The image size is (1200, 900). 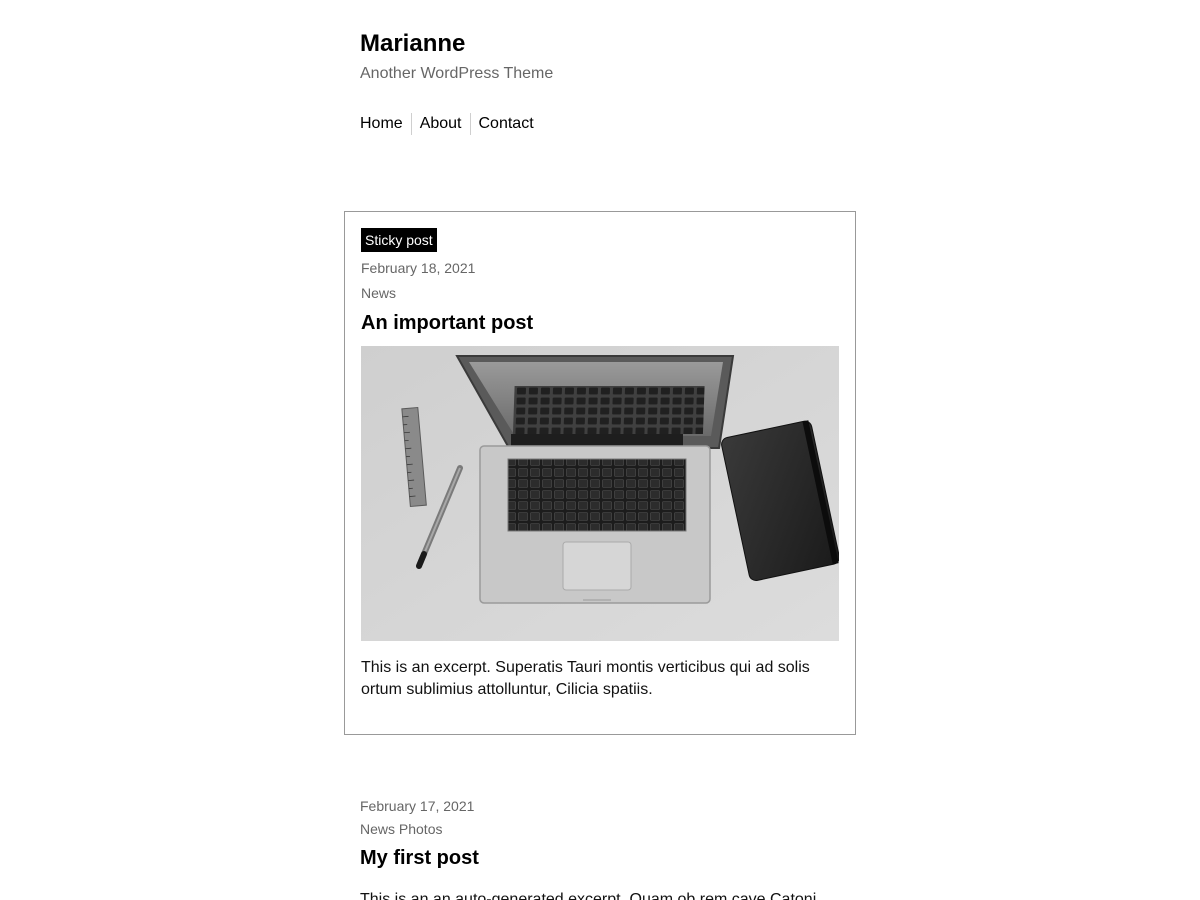 I want to click on post-categories: News, so click(x=378, y=293).